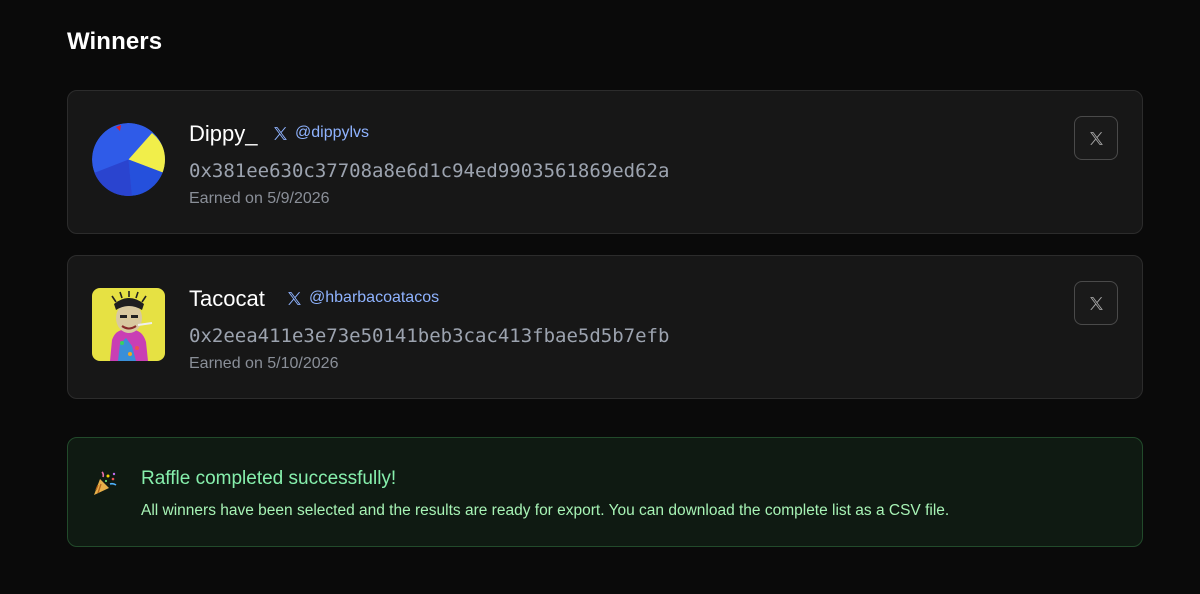 The image size is (1200, 594). Describe the element at coordinates (227, 298) in the screenshot. I see `winner-name: Tacocat` at that location.